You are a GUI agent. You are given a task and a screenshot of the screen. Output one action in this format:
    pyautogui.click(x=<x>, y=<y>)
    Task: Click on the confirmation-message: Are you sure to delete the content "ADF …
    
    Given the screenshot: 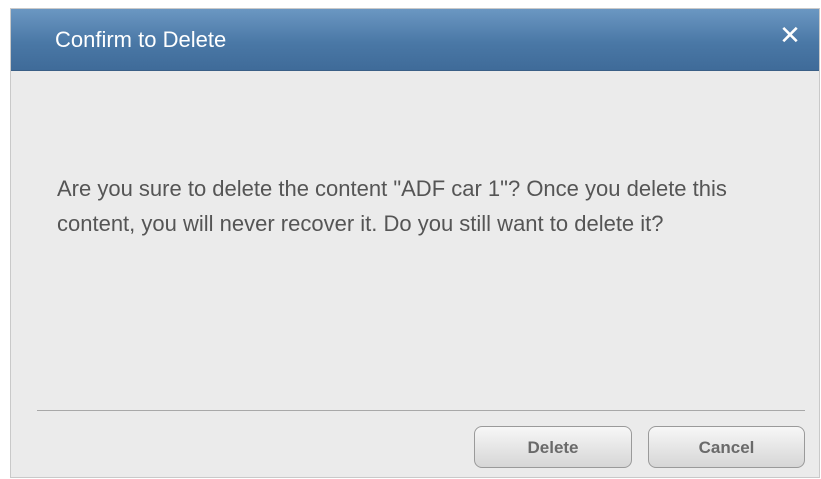 What is the action you would take?
    pyautogui.click(x=392, y=206)
    